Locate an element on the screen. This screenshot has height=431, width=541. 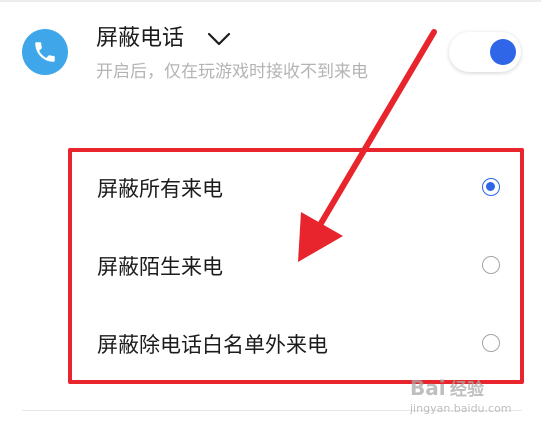
watermark-url: jingyan.baidu.com is located at coordinates (461, 408).